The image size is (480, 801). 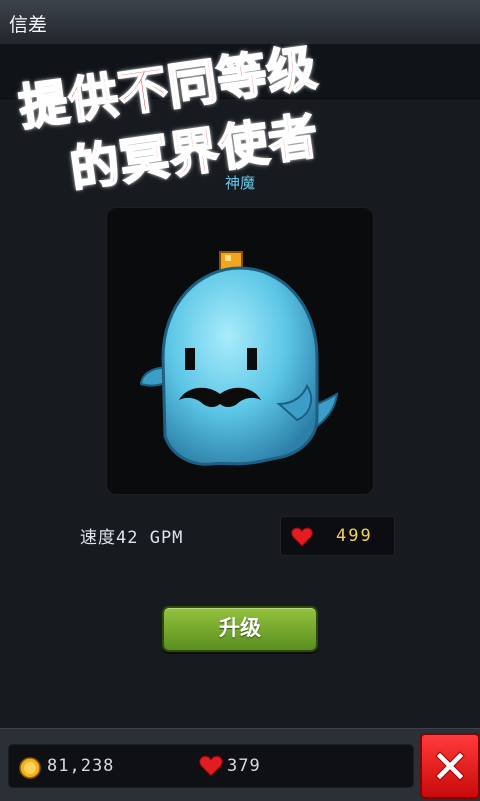 What do you see at coordinates (132, 538) in the screenshot?
I see `speed-stat: 速度42 GPM` at bounding box center [132, 538].